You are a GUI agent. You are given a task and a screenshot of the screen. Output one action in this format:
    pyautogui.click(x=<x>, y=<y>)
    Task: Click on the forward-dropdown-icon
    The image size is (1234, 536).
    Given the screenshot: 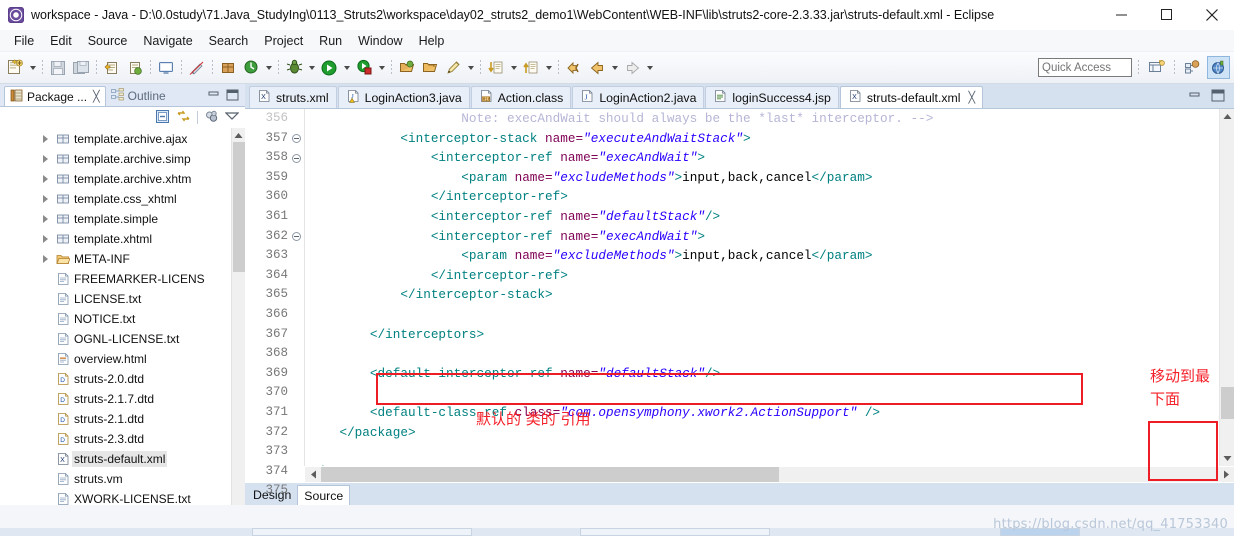 What is the action you would take?
    pyautogui.click(x=649, y=68)
    